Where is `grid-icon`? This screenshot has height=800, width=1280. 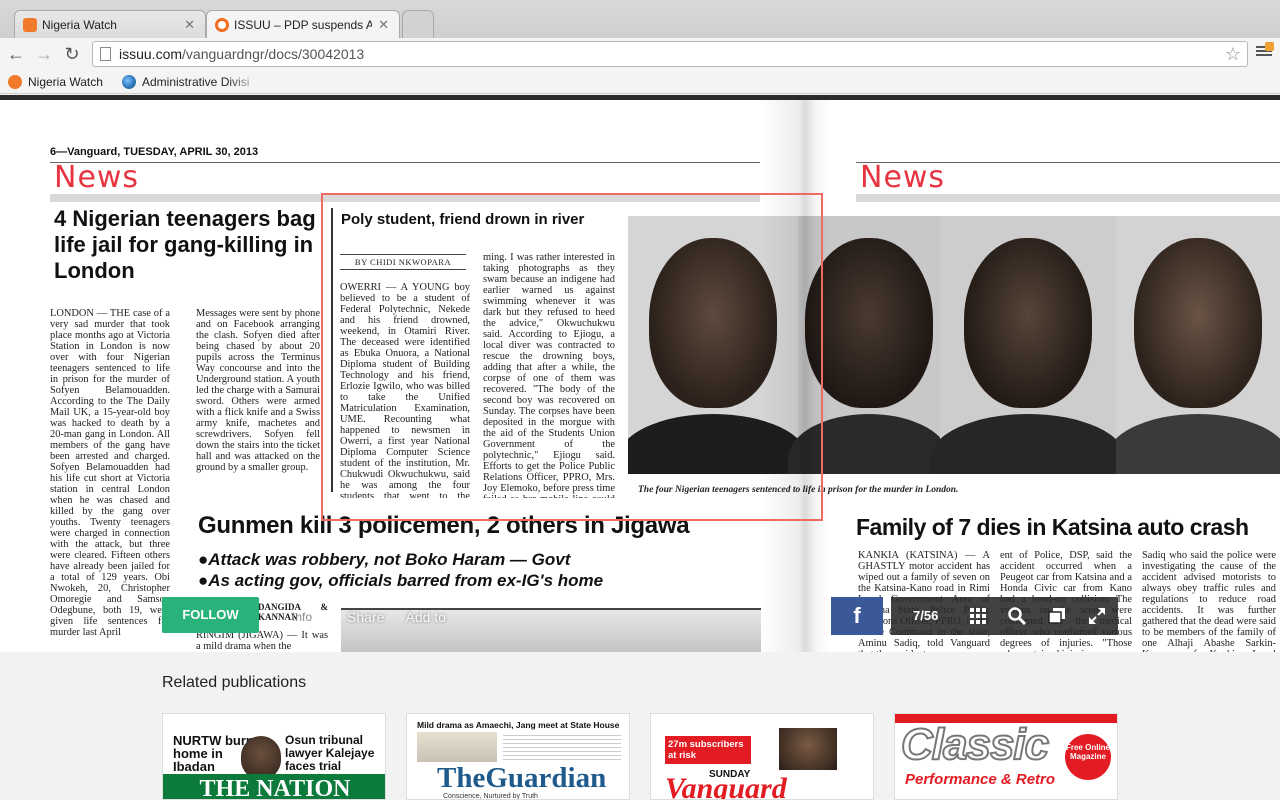 grid-icon is located at coordinates (978, 616).